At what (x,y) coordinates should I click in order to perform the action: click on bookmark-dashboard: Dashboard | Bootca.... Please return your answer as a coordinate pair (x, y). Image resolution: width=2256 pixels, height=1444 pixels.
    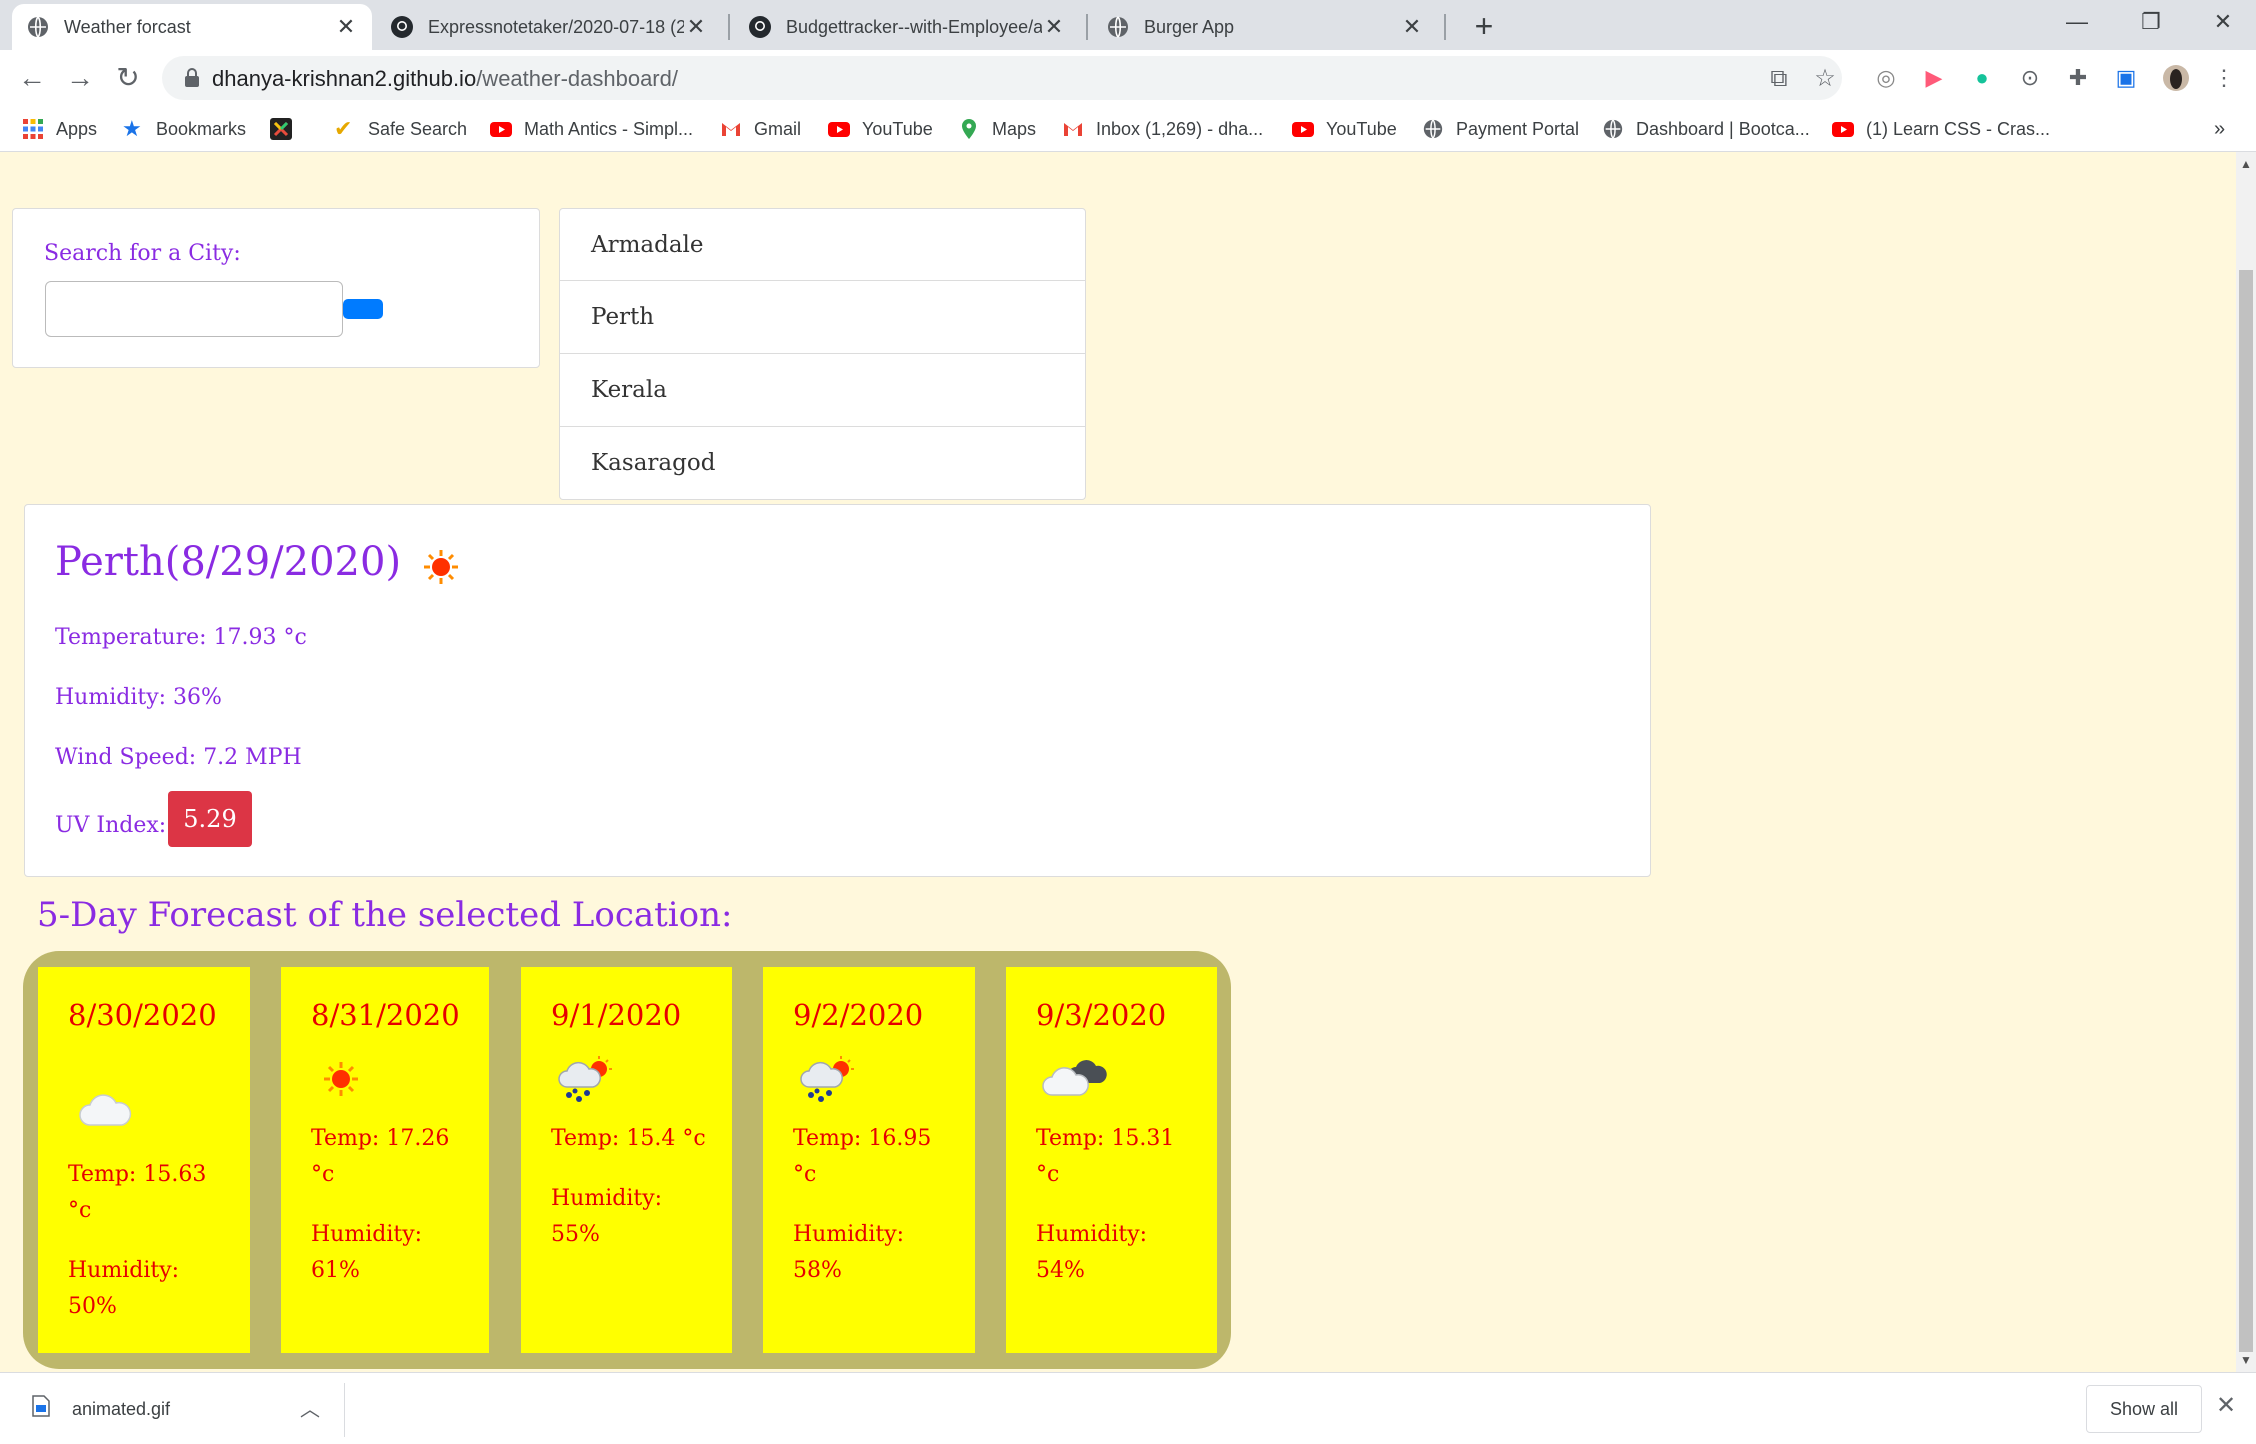
    Looking at the image, I should click on (1706, 129).